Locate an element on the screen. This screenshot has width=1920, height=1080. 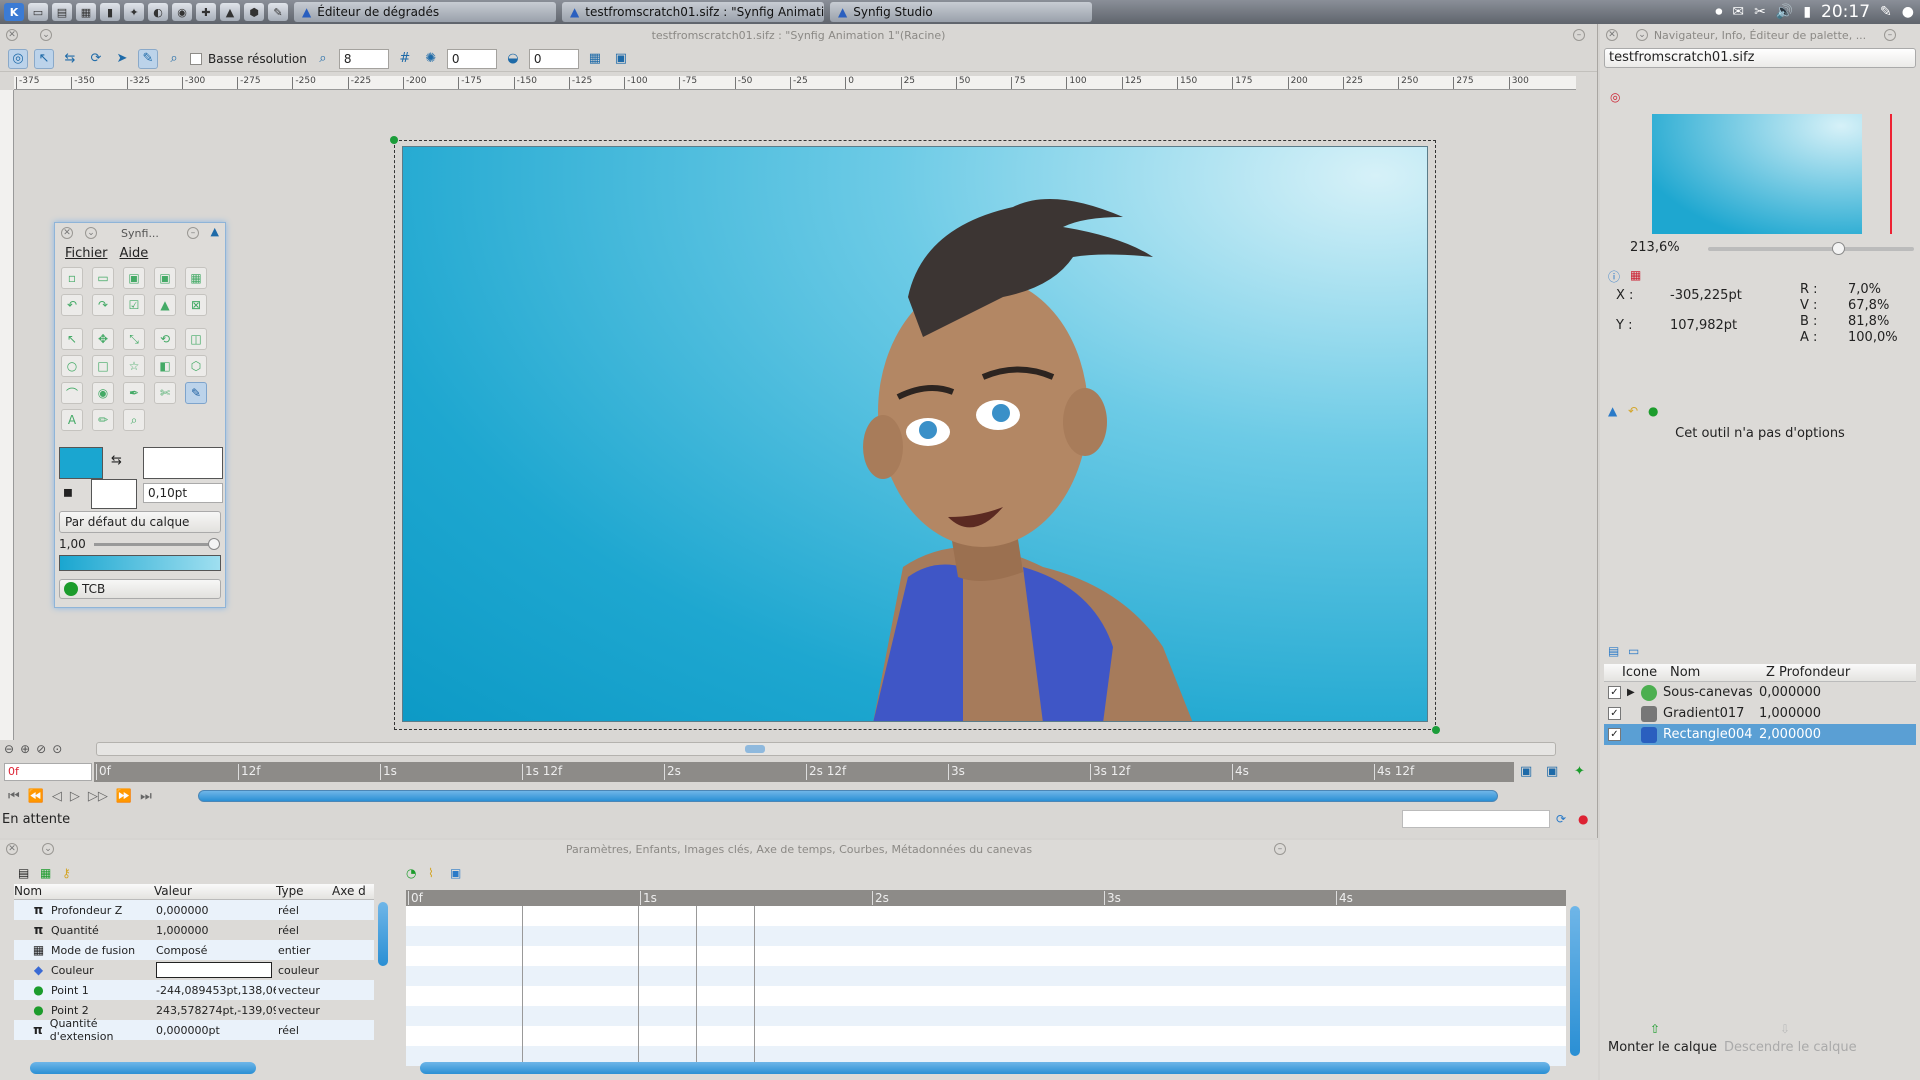
quit-icon: ⊠ is located at coordinates (196, 305).